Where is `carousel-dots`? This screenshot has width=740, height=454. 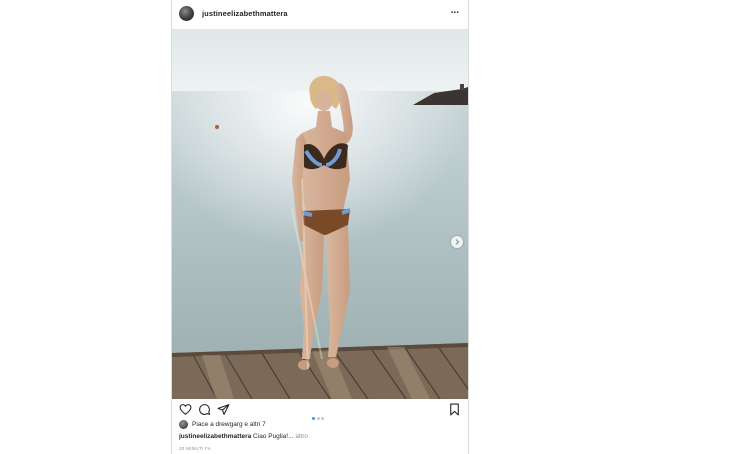 carousel-dots is located at coordinates (319, 416).